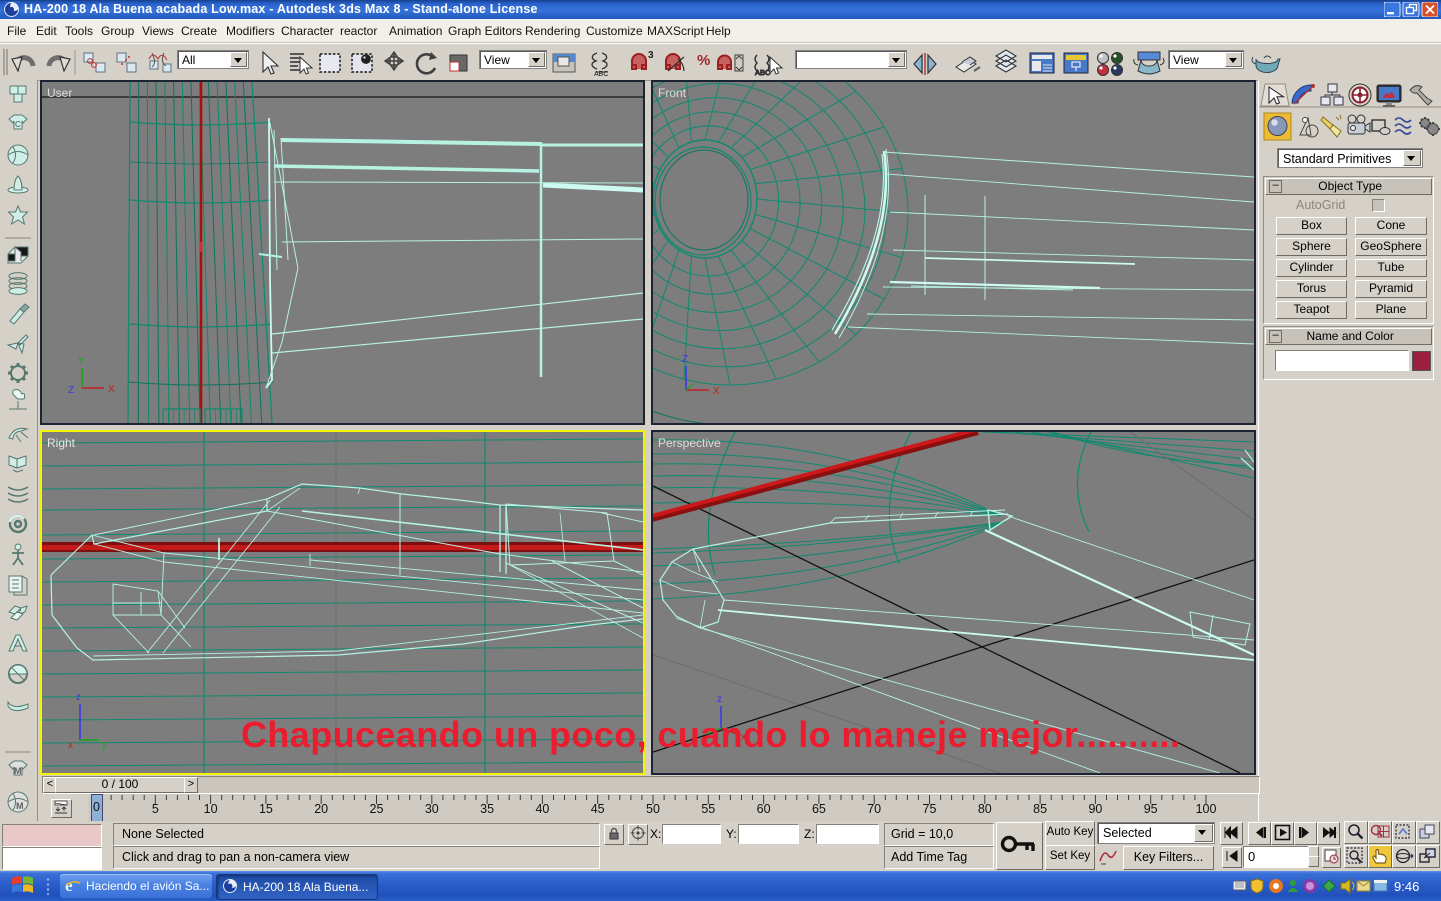 Image resolution: width=1441 pixels, height=901 pixels. What do you see at coordinates (1151, 809) in the screenshot?
I see `svg-text: 95` at bounding box center [1151, 809].